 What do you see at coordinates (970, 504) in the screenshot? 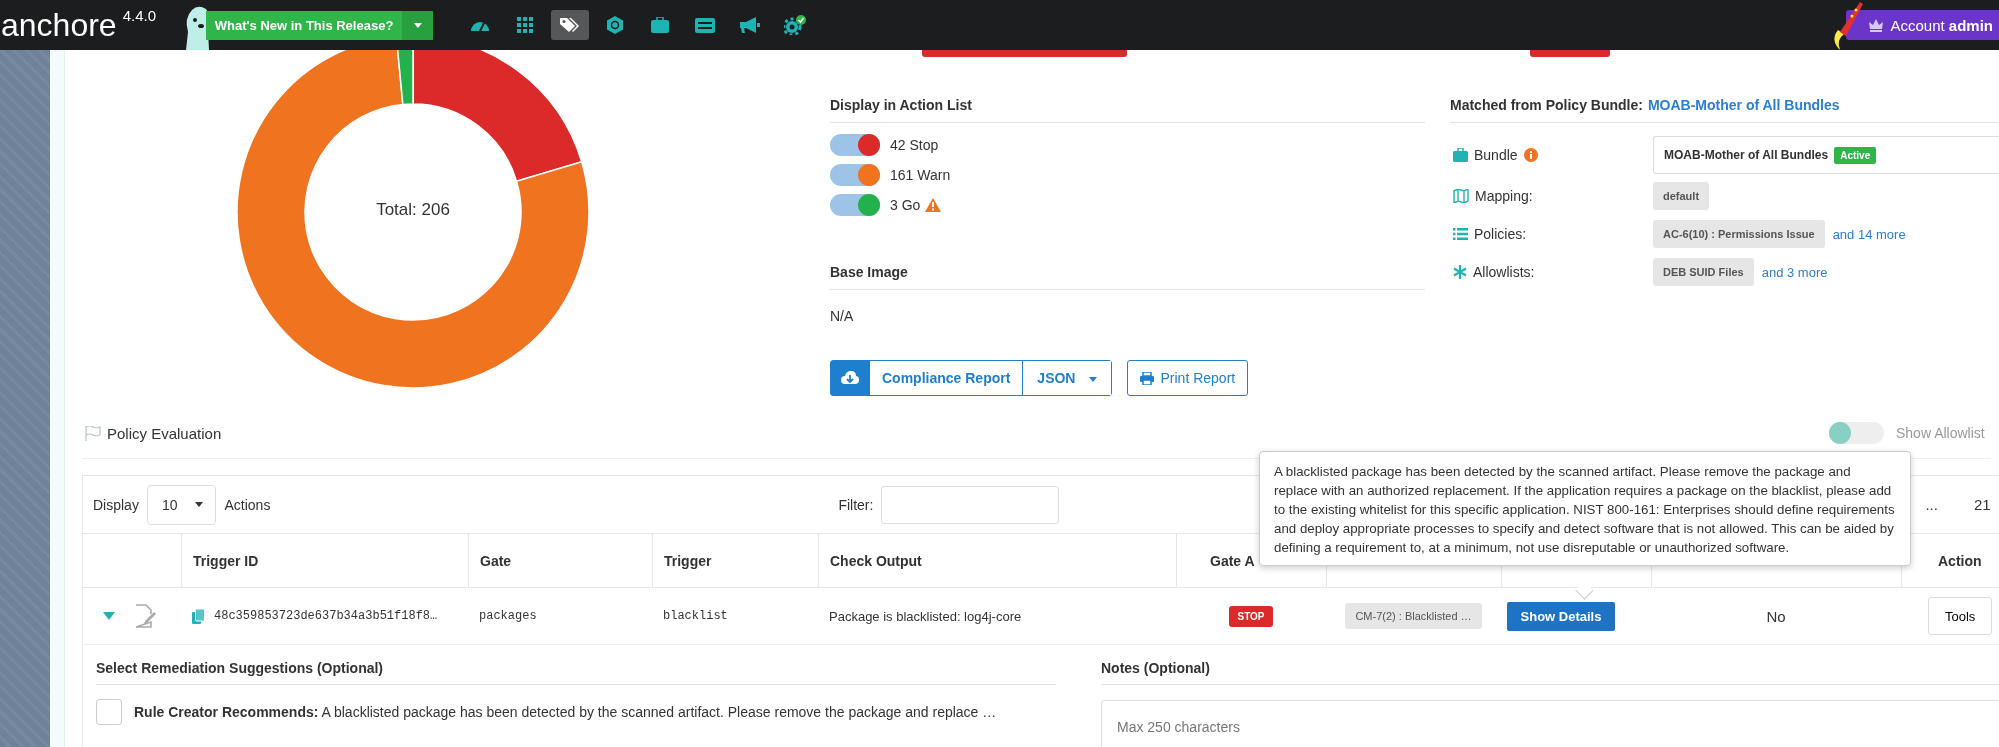
I see `filter-field` at bounding box center [970, 504].